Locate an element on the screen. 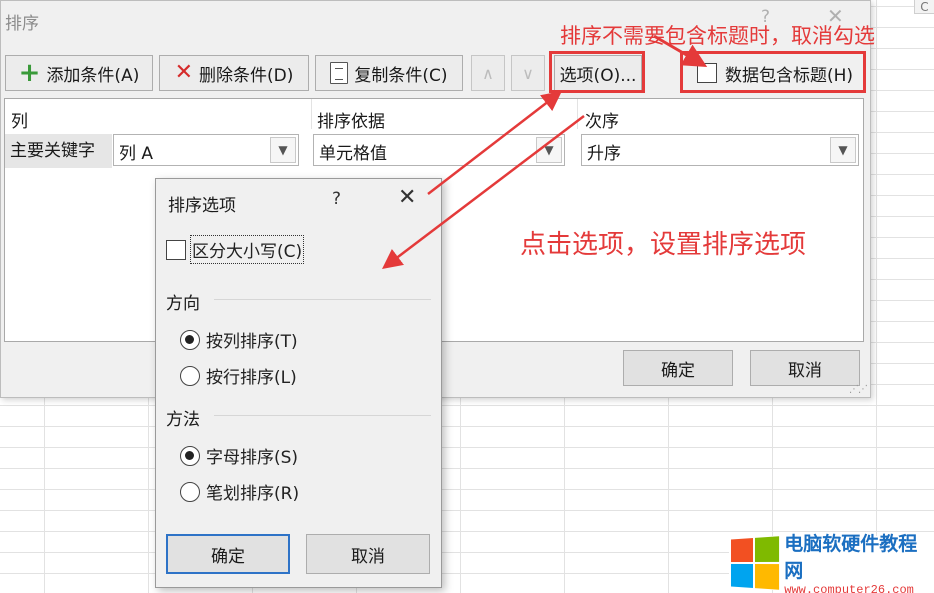 The image size is (934, 593). copy-condition-button: 复制条件(C) is located at coordinates (389, 73).